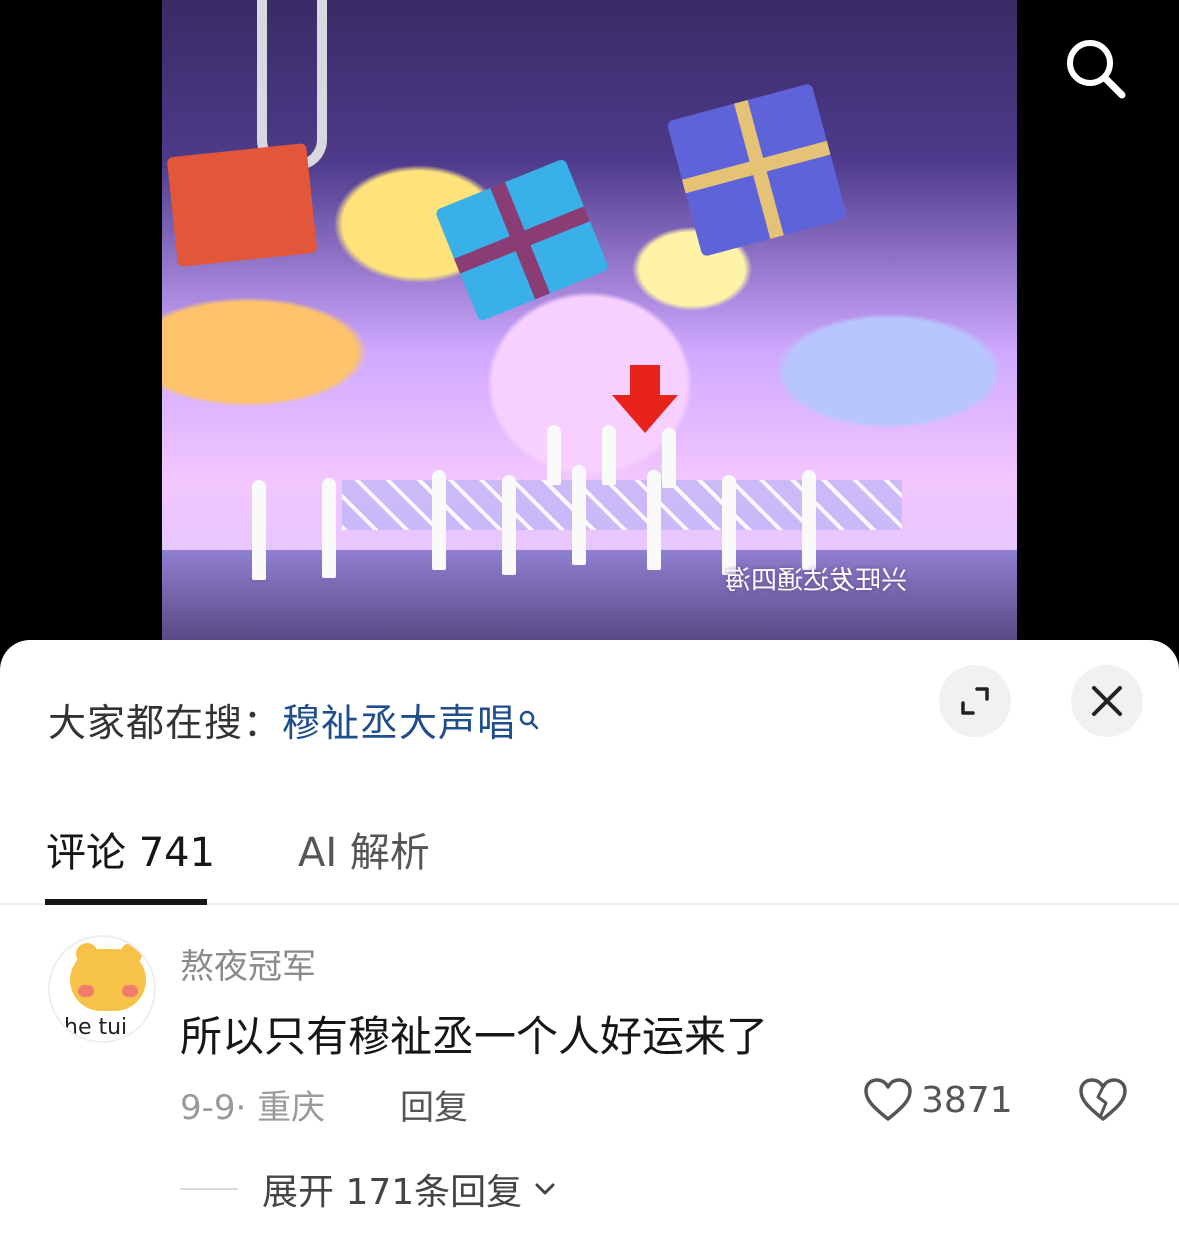 The height and width of the screenshot is (1251, 1179). I want to click on comment-username: 熬夜冠军, so click(248, 963).